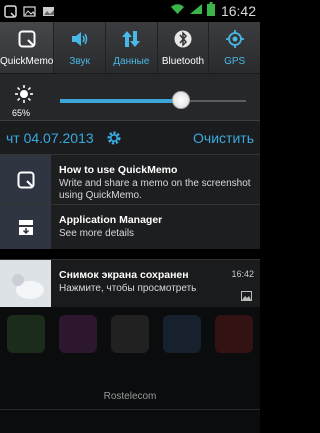 The image size is (320, 433). I want to click on brightness-row: 65%, so click(130, 97).